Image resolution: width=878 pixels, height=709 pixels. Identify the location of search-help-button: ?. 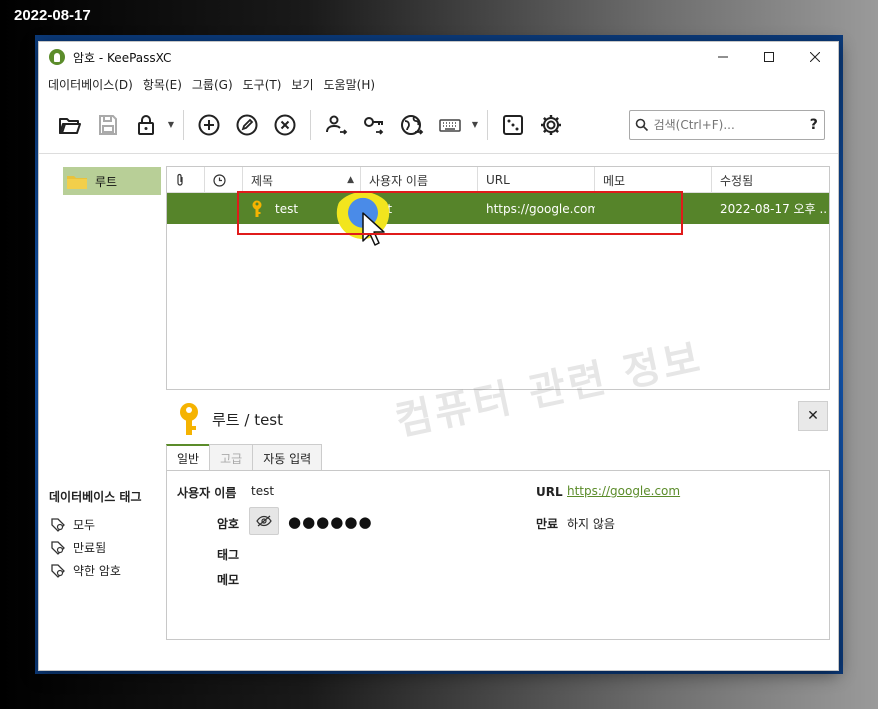
(814, 125).